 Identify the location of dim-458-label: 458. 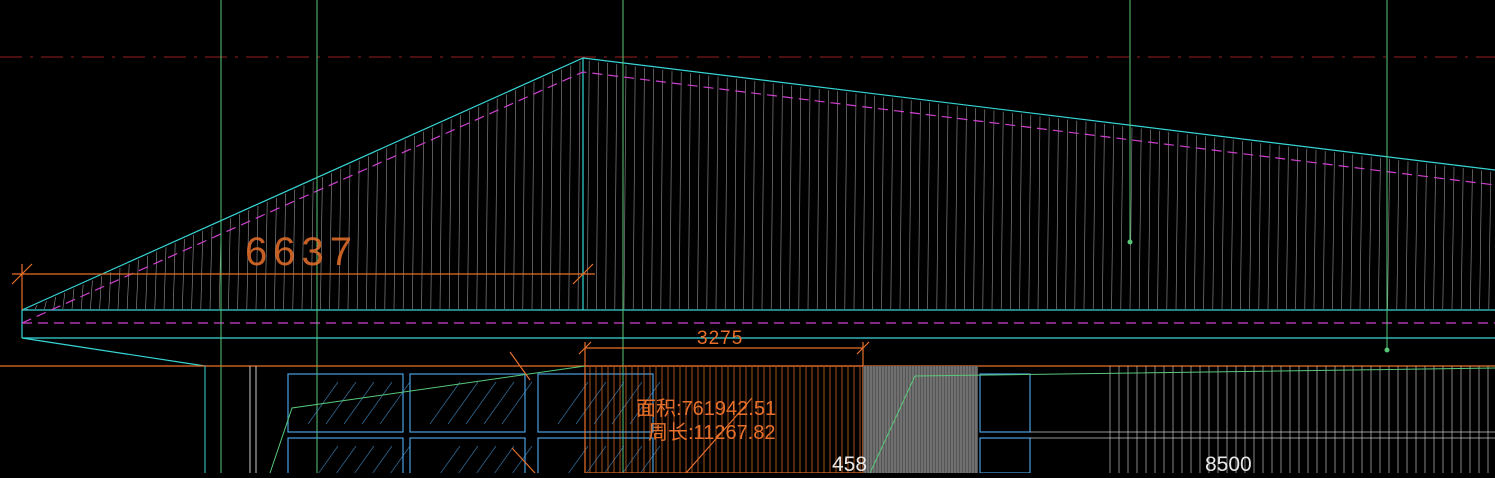
(849, 463).